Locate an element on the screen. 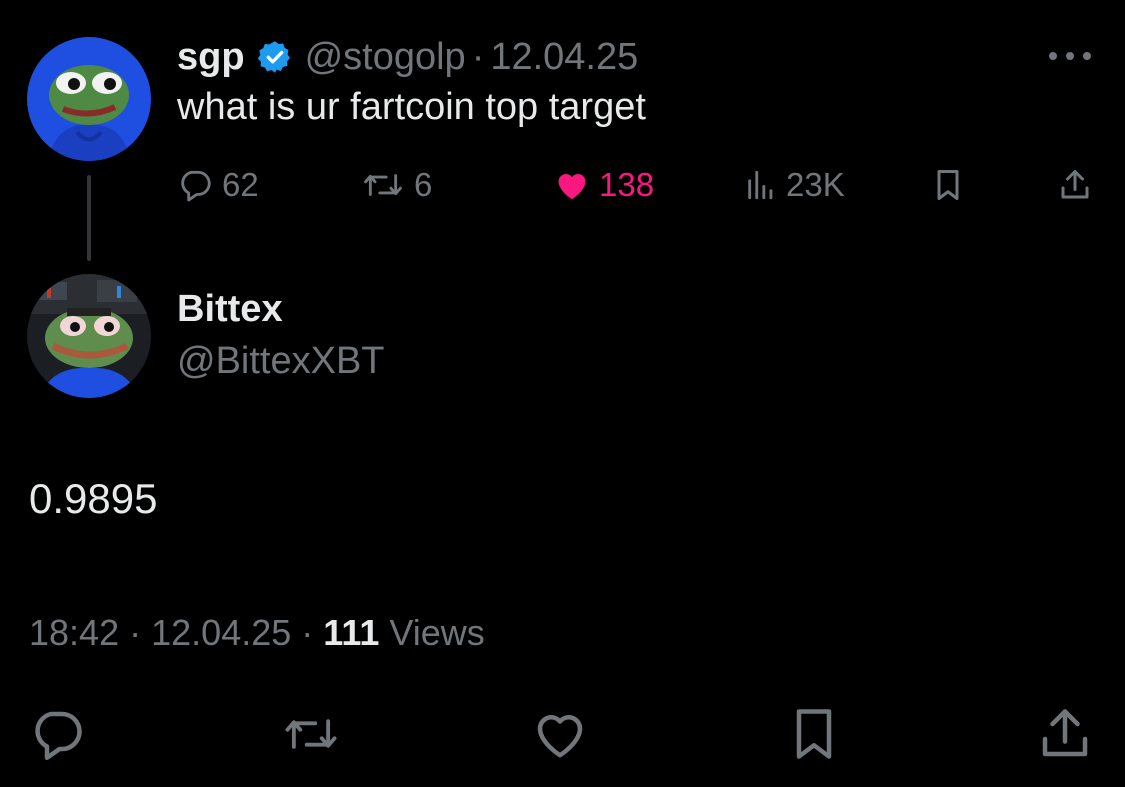 This screenshot has height=787, width=1125. reply-tweet-meta: 18:42 · 12.04.25 · 111 Views is located at coordinates (257, 633).